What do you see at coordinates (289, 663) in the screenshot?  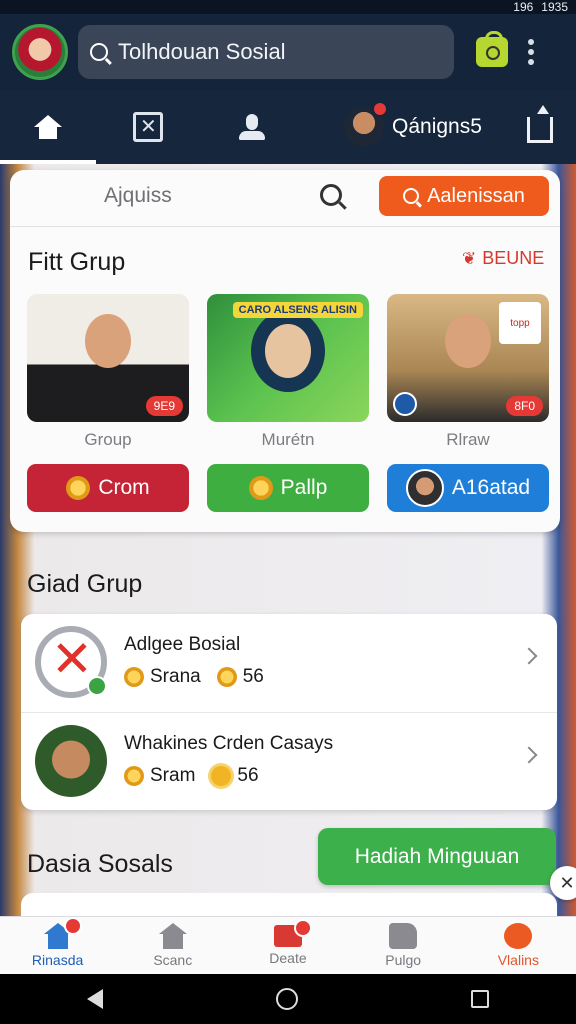 I see `list-item: Adlgee Bosial Srana 56` at bounding box center [289, 663].